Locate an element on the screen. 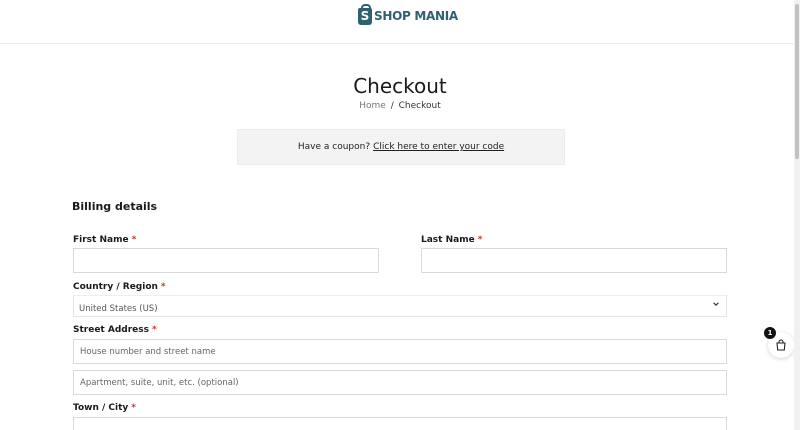 The image size is (800, 430). country-select-value: United States (US) is located at coordinates (118, 309).